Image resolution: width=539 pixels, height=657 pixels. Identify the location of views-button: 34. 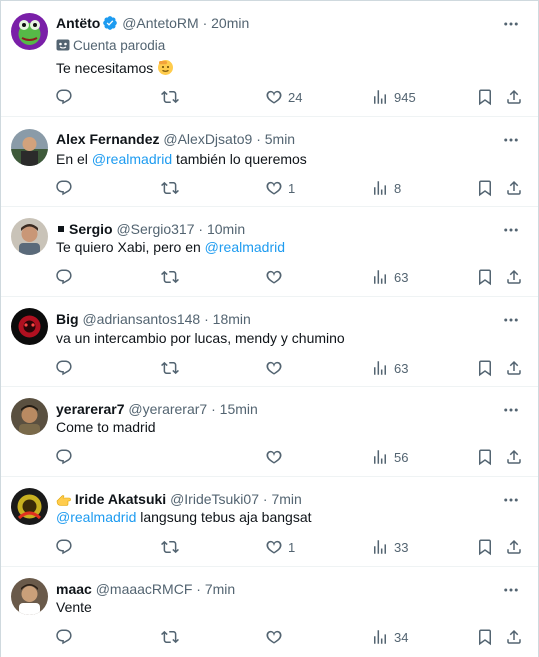
(389, 637).